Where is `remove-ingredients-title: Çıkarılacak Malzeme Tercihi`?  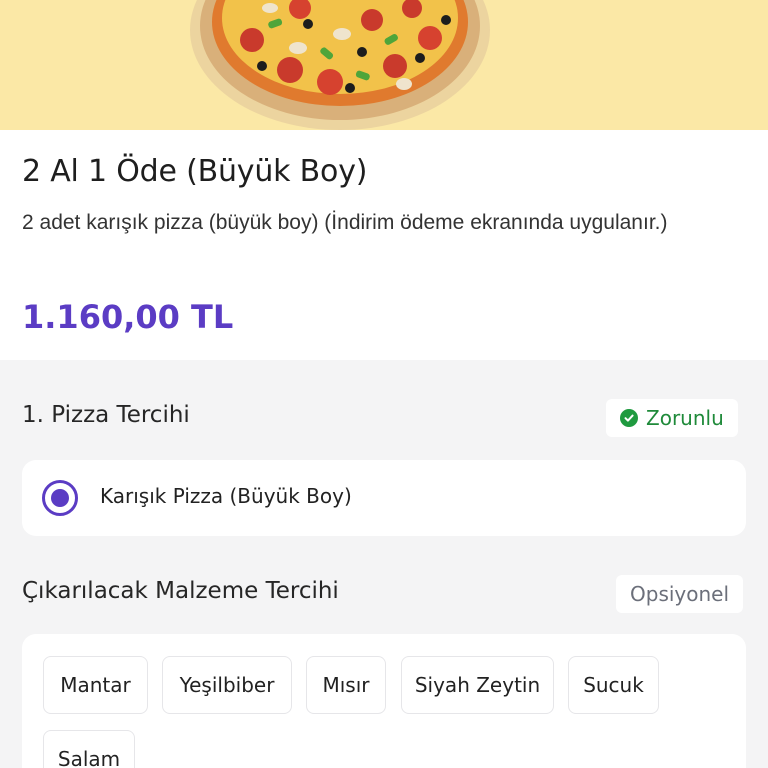
remove-ingredients-title: Çıkarılacak Malzeme Tercihi is located at coordinates (180, 591).